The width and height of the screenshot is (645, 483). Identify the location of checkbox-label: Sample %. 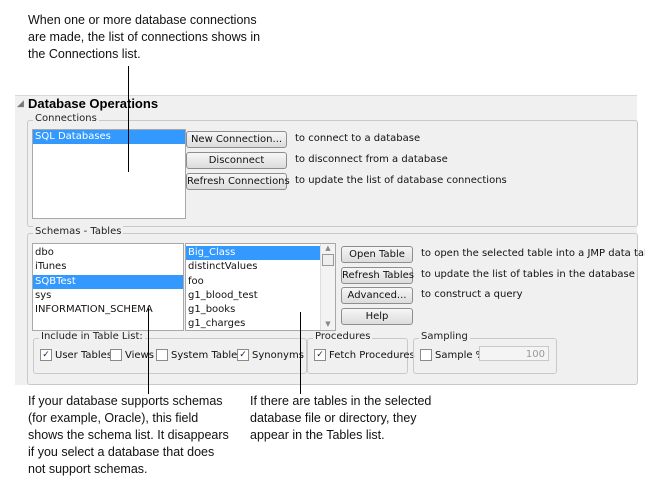
(460, 355).